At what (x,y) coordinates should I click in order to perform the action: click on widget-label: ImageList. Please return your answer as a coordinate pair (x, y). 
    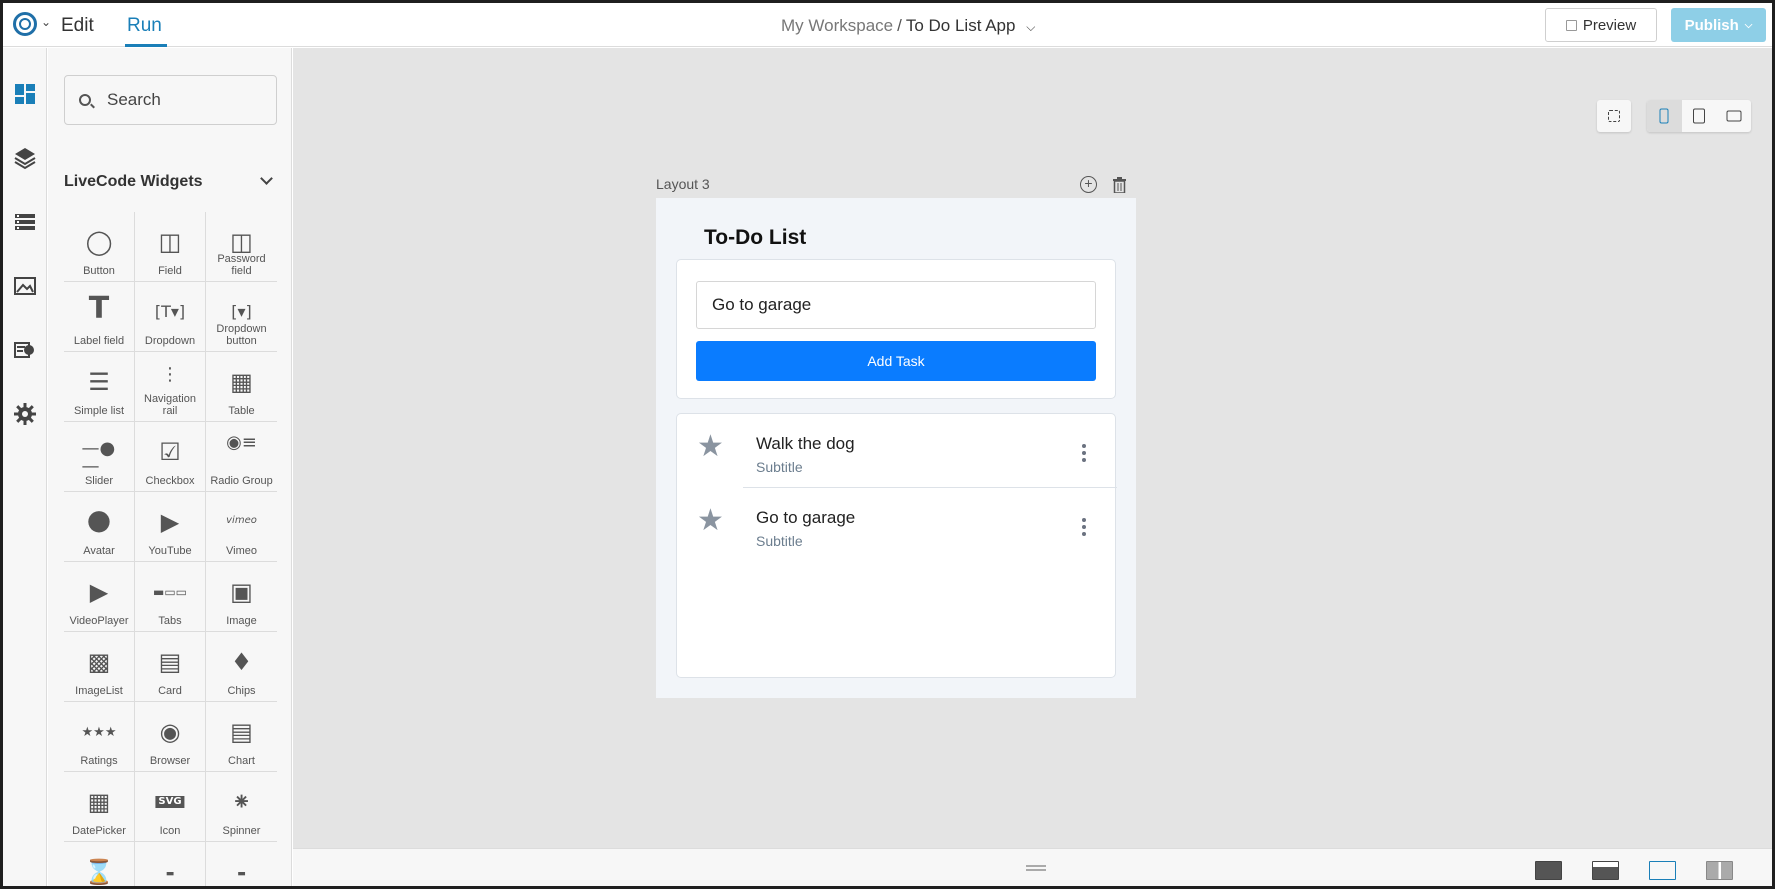
    Looking at the image, I should click on (99, 691).